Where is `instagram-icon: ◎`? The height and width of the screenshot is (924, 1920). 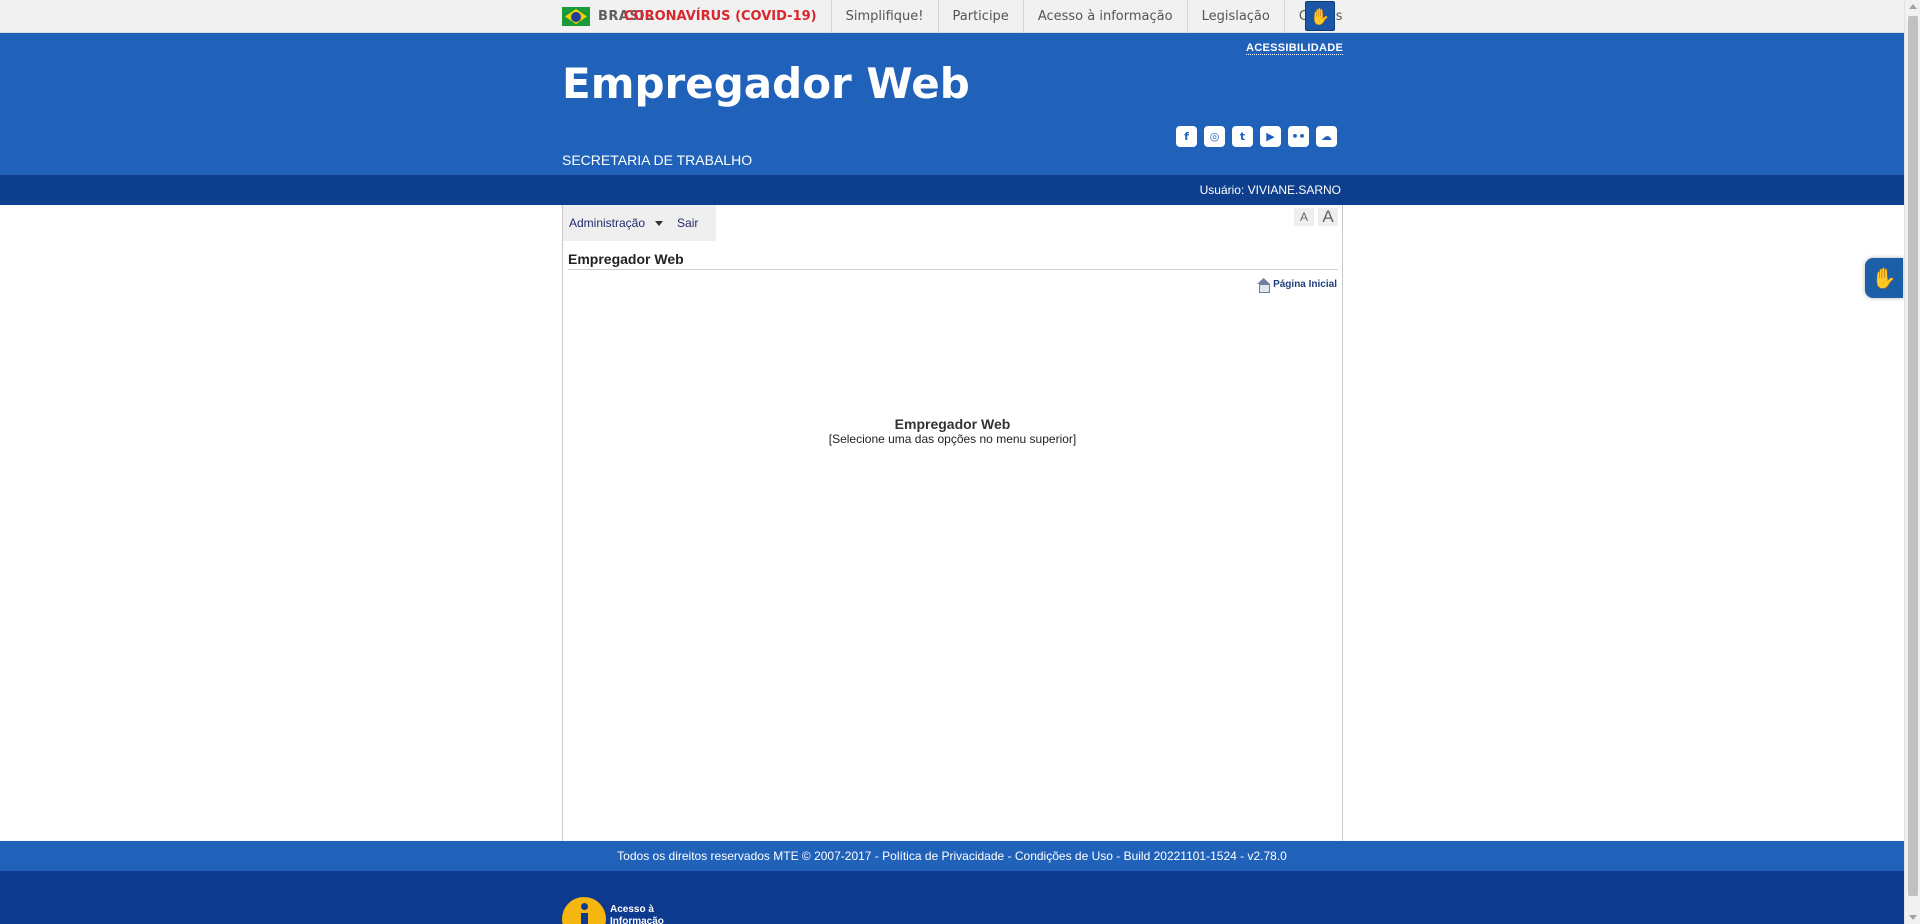
instagram-icon: ◎ is located at coordinates (1214, 136).